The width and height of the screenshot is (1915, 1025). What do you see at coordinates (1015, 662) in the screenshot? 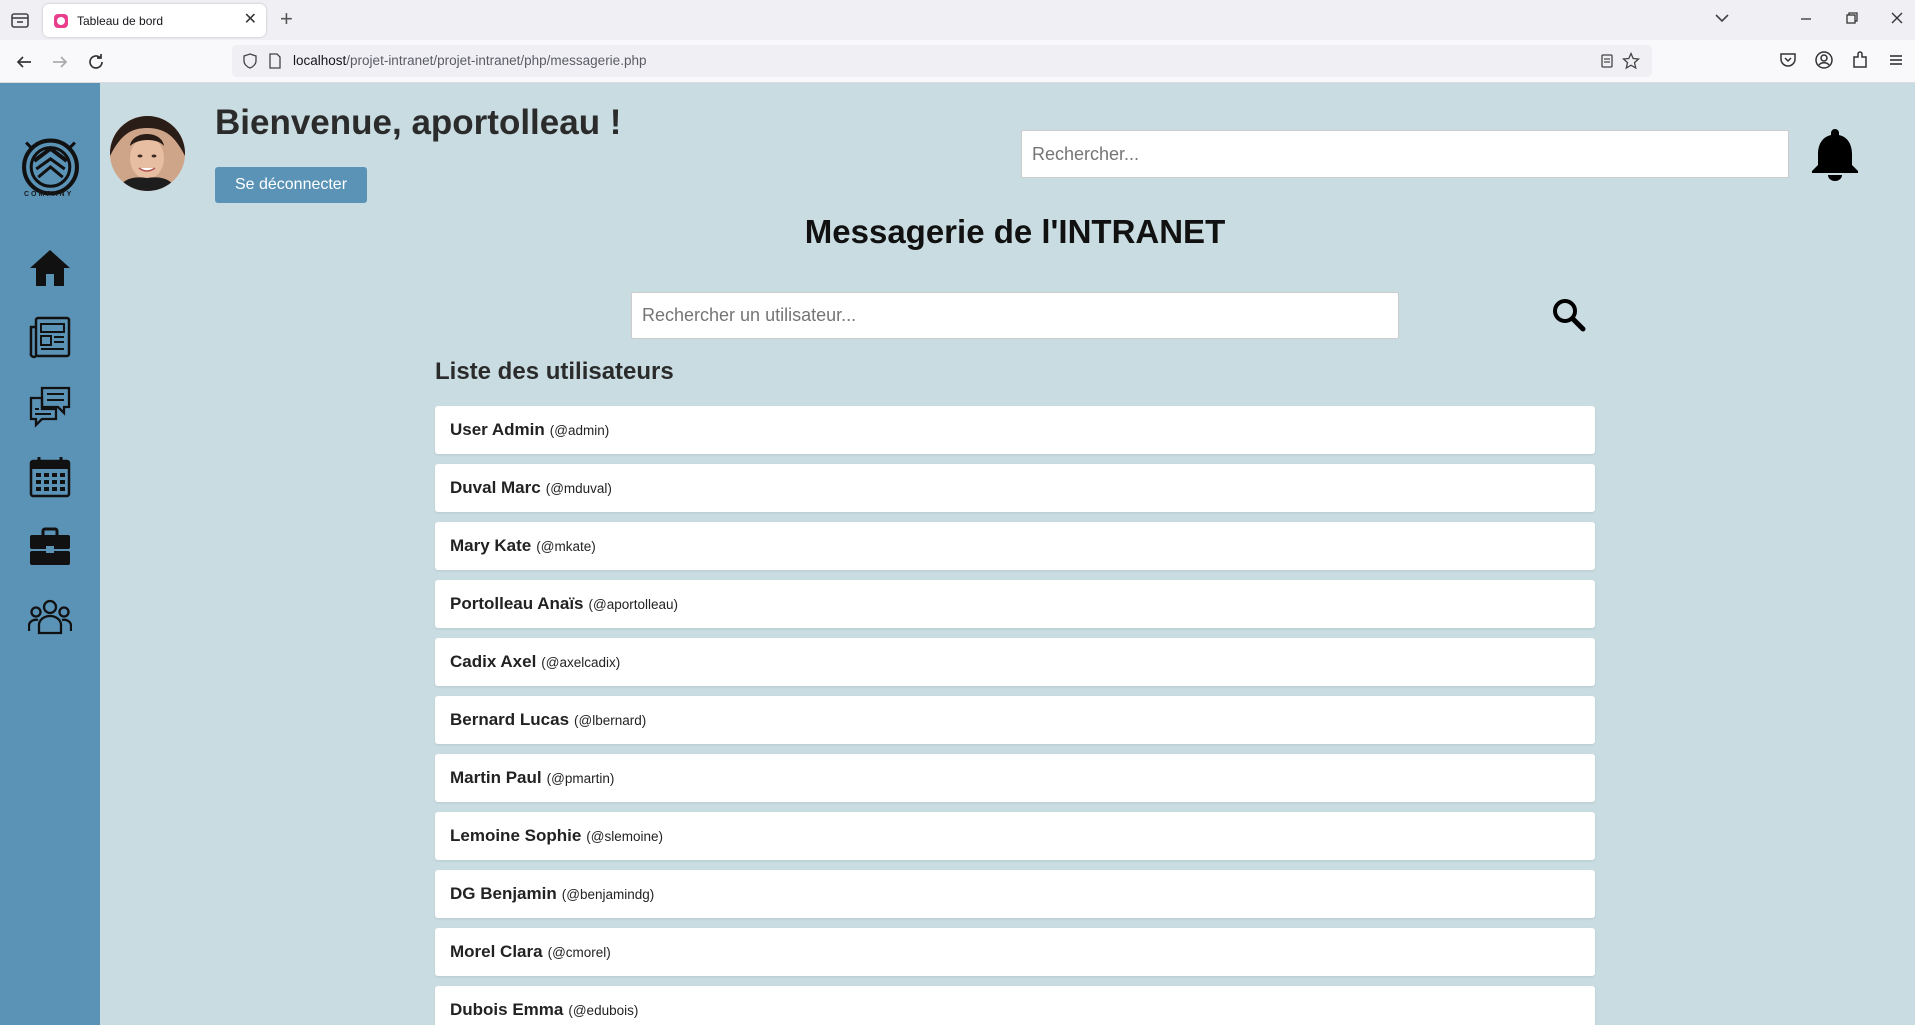
I see `user-list-item: Cadix Axel (@axelcadix)` at bounding box center [1015, 662].